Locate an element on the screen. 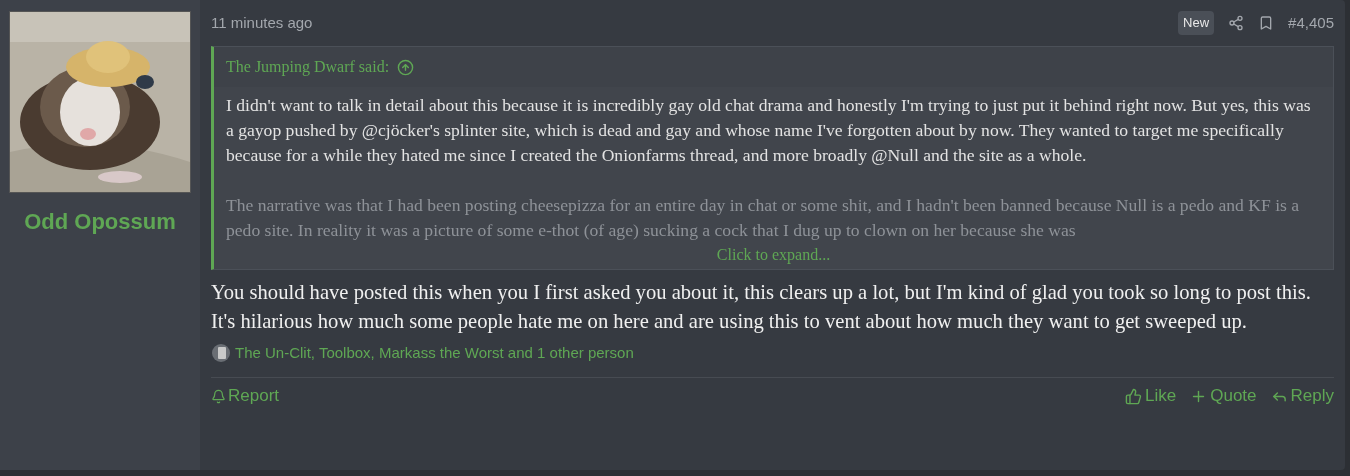  new-badge: New is located at coordinates (1196, 23).